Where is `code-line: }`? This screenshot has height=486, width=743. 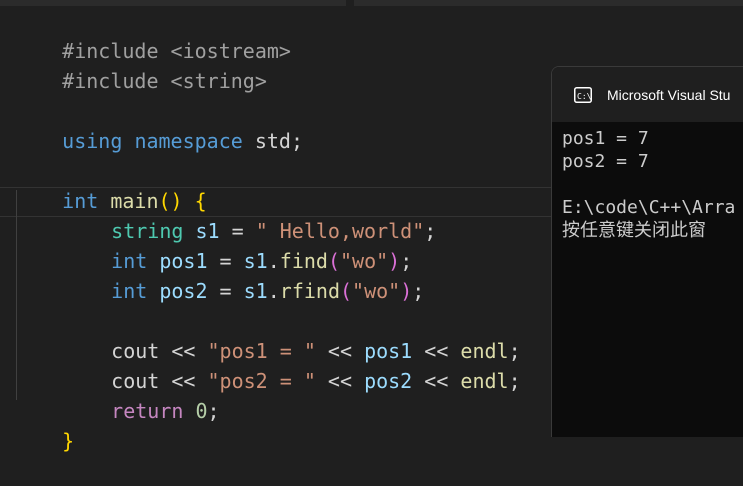
code-line: } is located at coordinates (44, 424).